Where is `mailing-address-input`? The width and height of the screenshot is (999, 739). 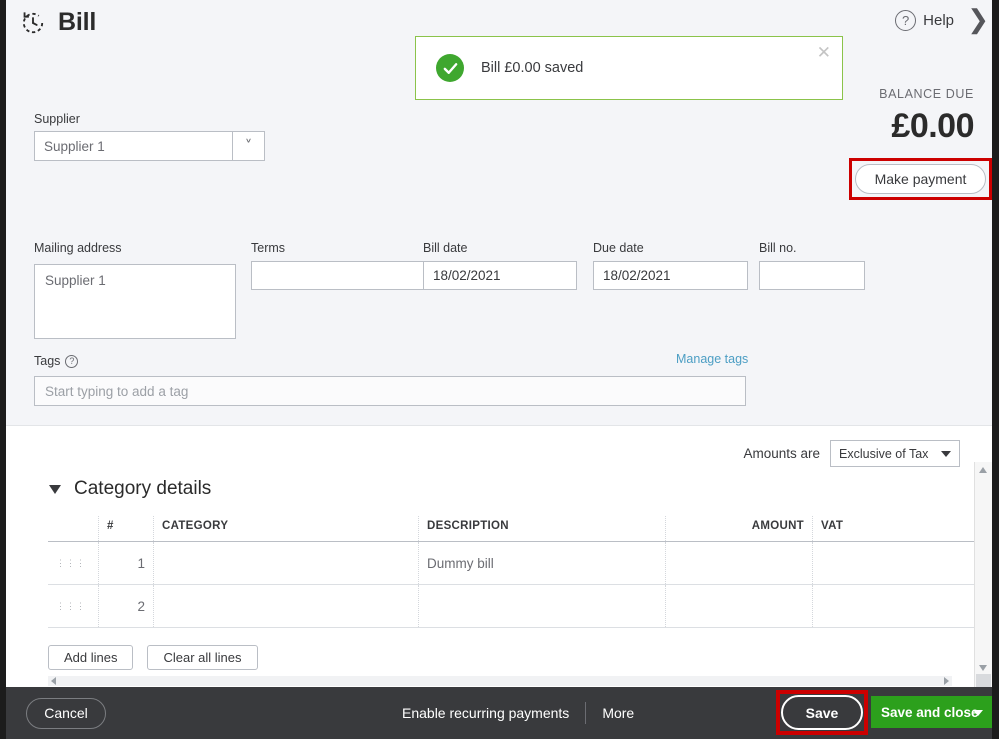
mailing-address-input is located at coordinates (135, 301).